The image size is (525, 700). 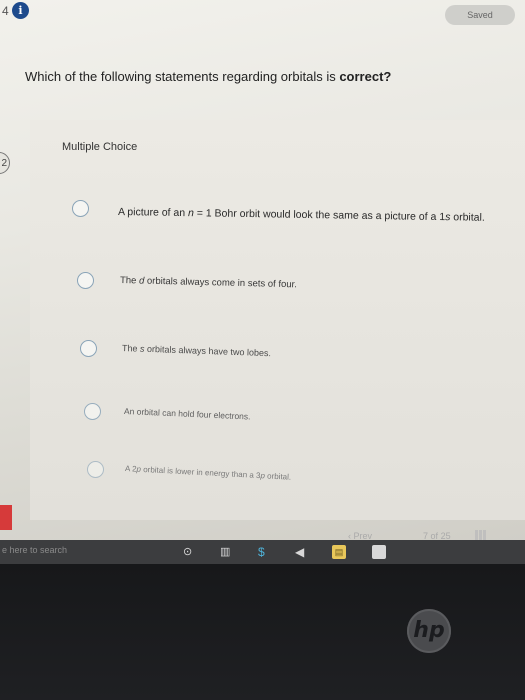 I want to click on mail-icon, so click(x=379, y=552).